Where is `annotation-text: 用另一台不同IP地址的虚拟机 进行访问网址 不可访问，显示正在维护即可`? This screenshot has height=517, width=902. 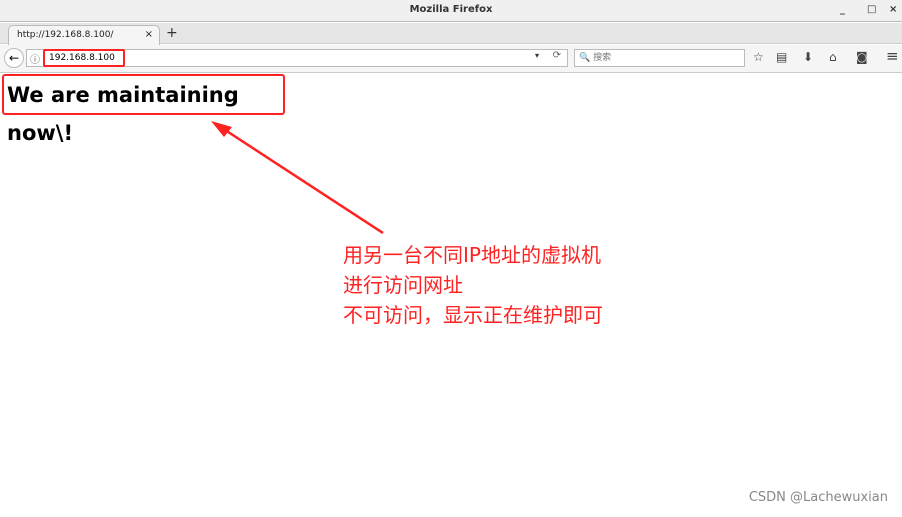 annotation-text: 用另一台不同IP地址的虚拟机 进行访问网址 不可访问，显示正在维护即可 is located at coordinates (473, 285).